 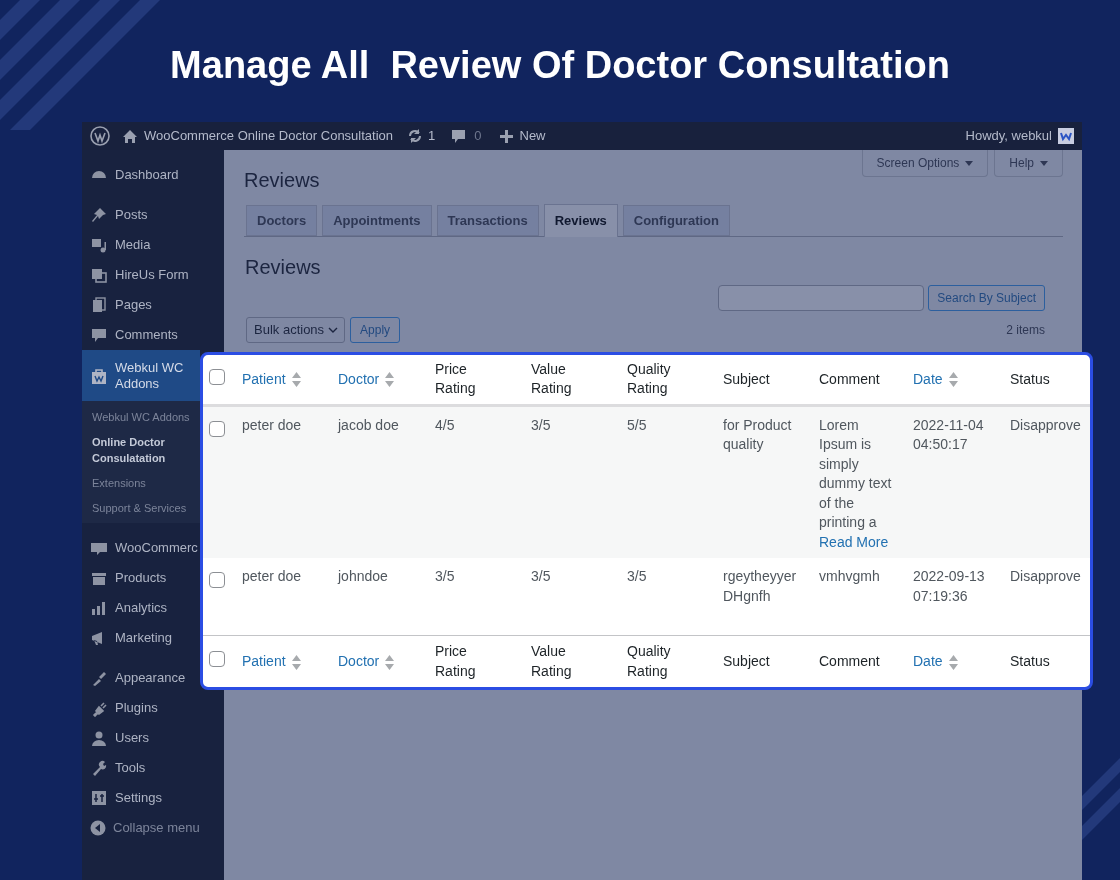 I want to click on new-link: New, so click(x=532, y=136).